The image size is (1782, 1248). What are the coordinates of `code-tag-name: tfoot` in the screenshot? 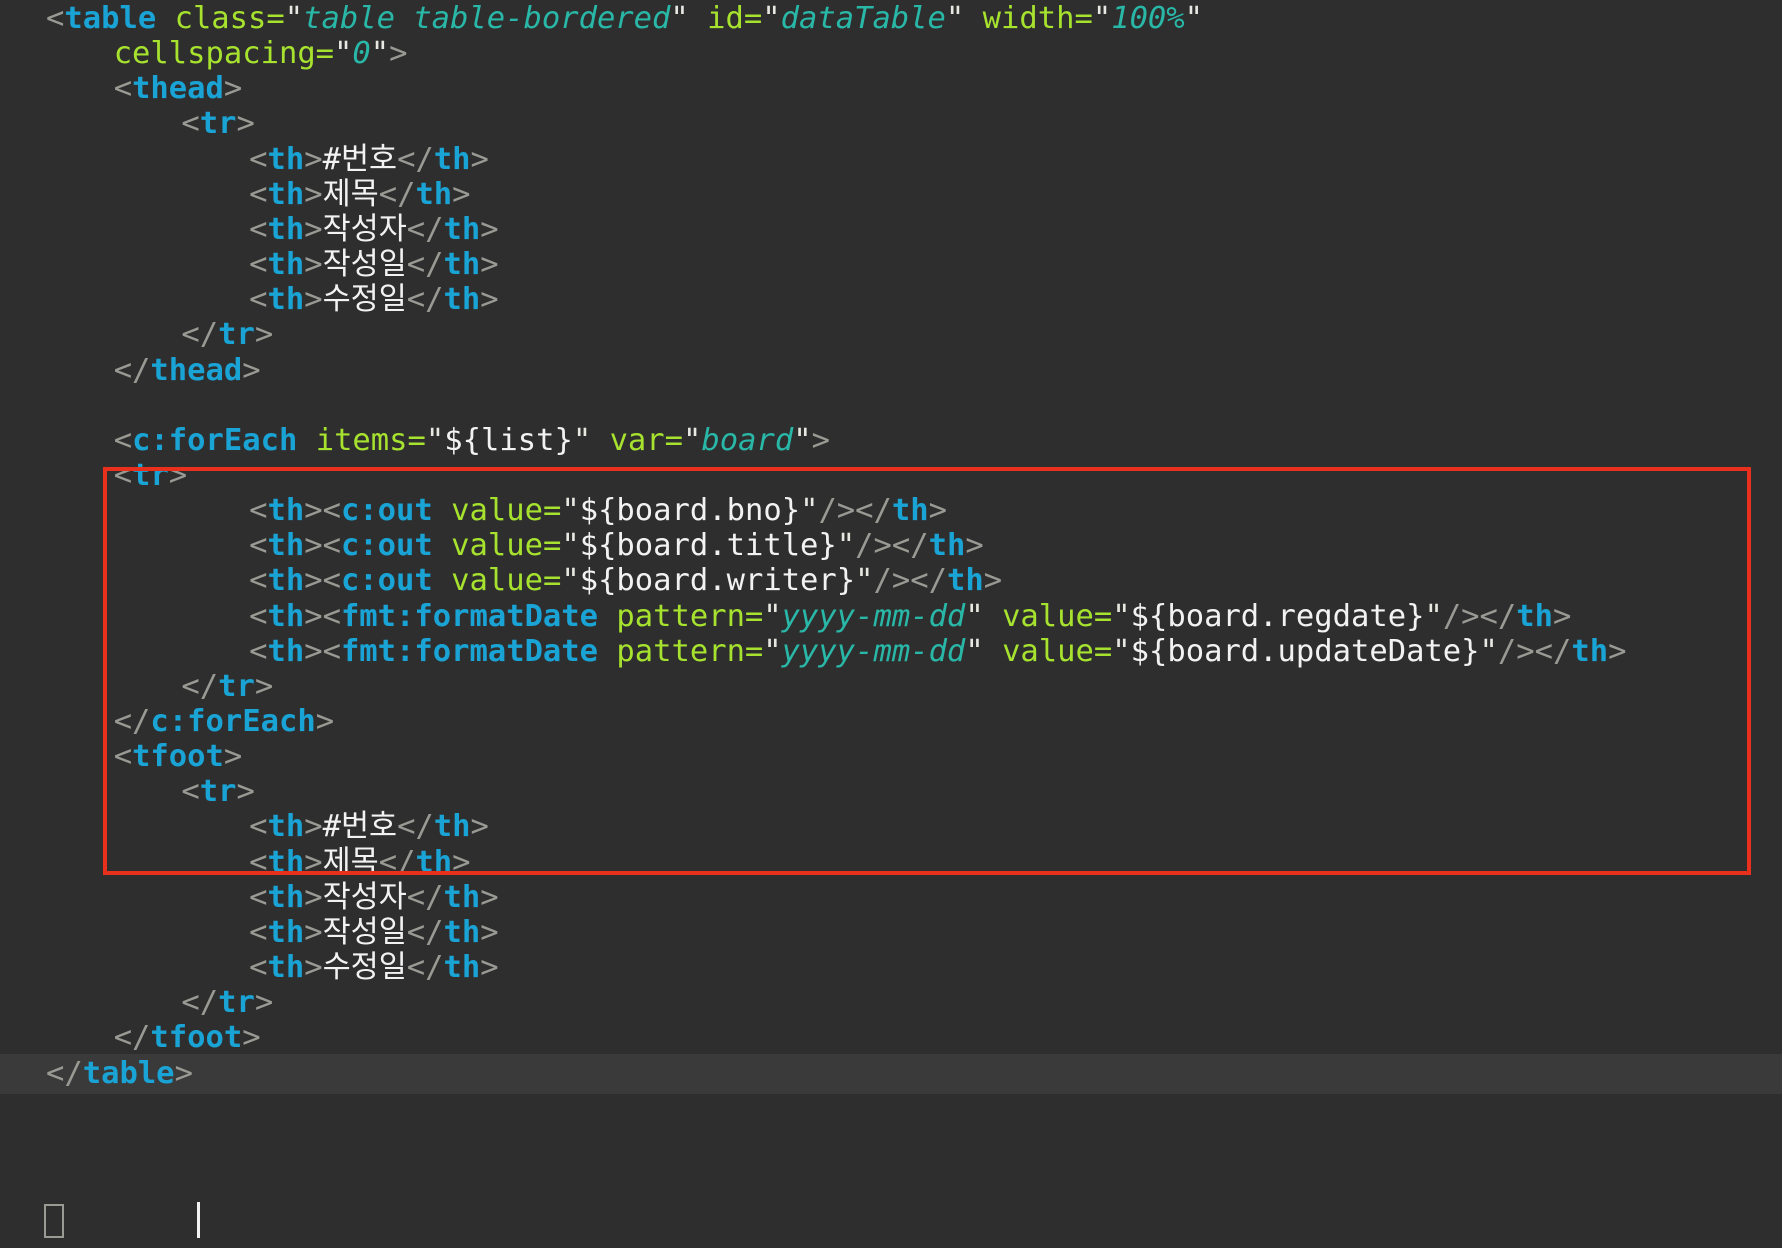 It's located at (178, 757).